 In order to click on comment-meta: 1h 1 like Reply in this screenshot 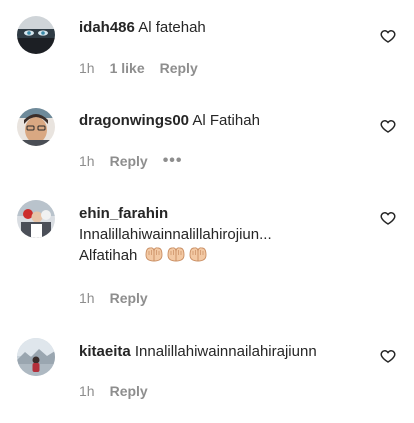, I will do `click(146, 68)`.